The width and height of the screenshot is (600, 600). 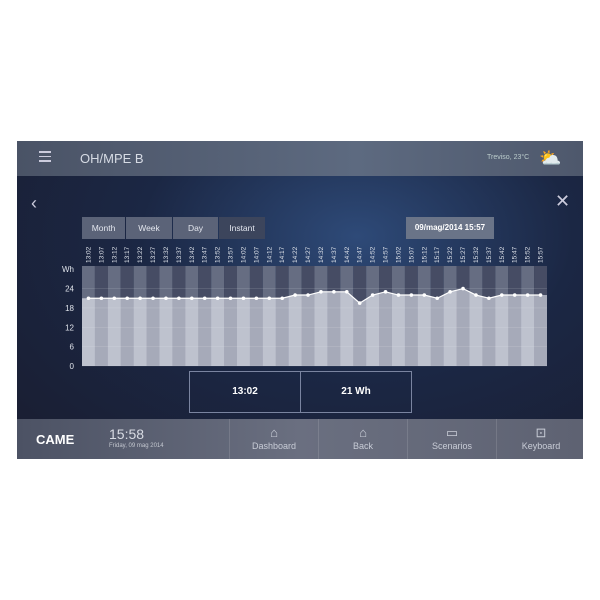 I want to click on nav-label: Dashboard, so click(x=274, y=446).